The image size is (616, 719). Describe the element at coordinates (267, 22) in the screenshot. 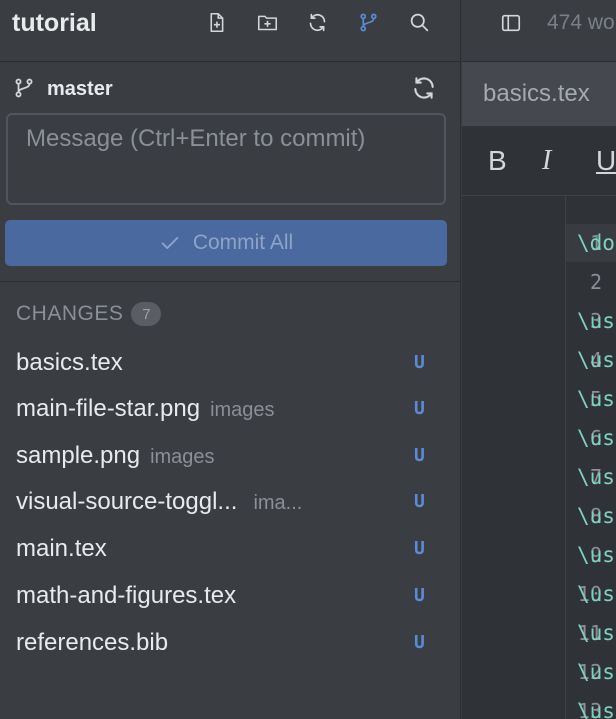

I see `new-folder-icon` at that location.